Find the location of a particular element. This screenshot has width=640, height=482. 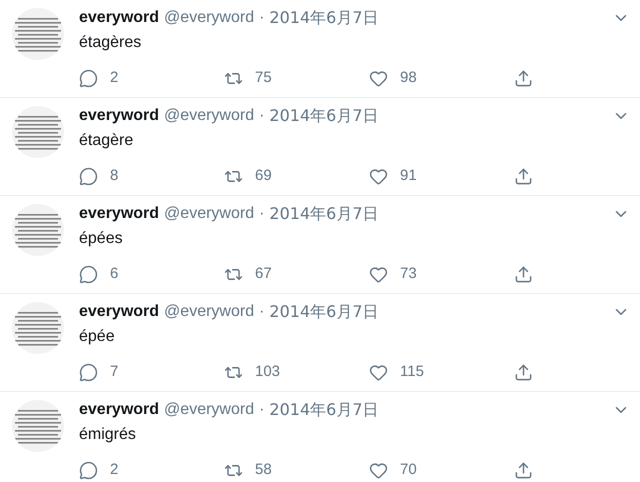

retweet-count: 103 is located at coordinates (267, 372).